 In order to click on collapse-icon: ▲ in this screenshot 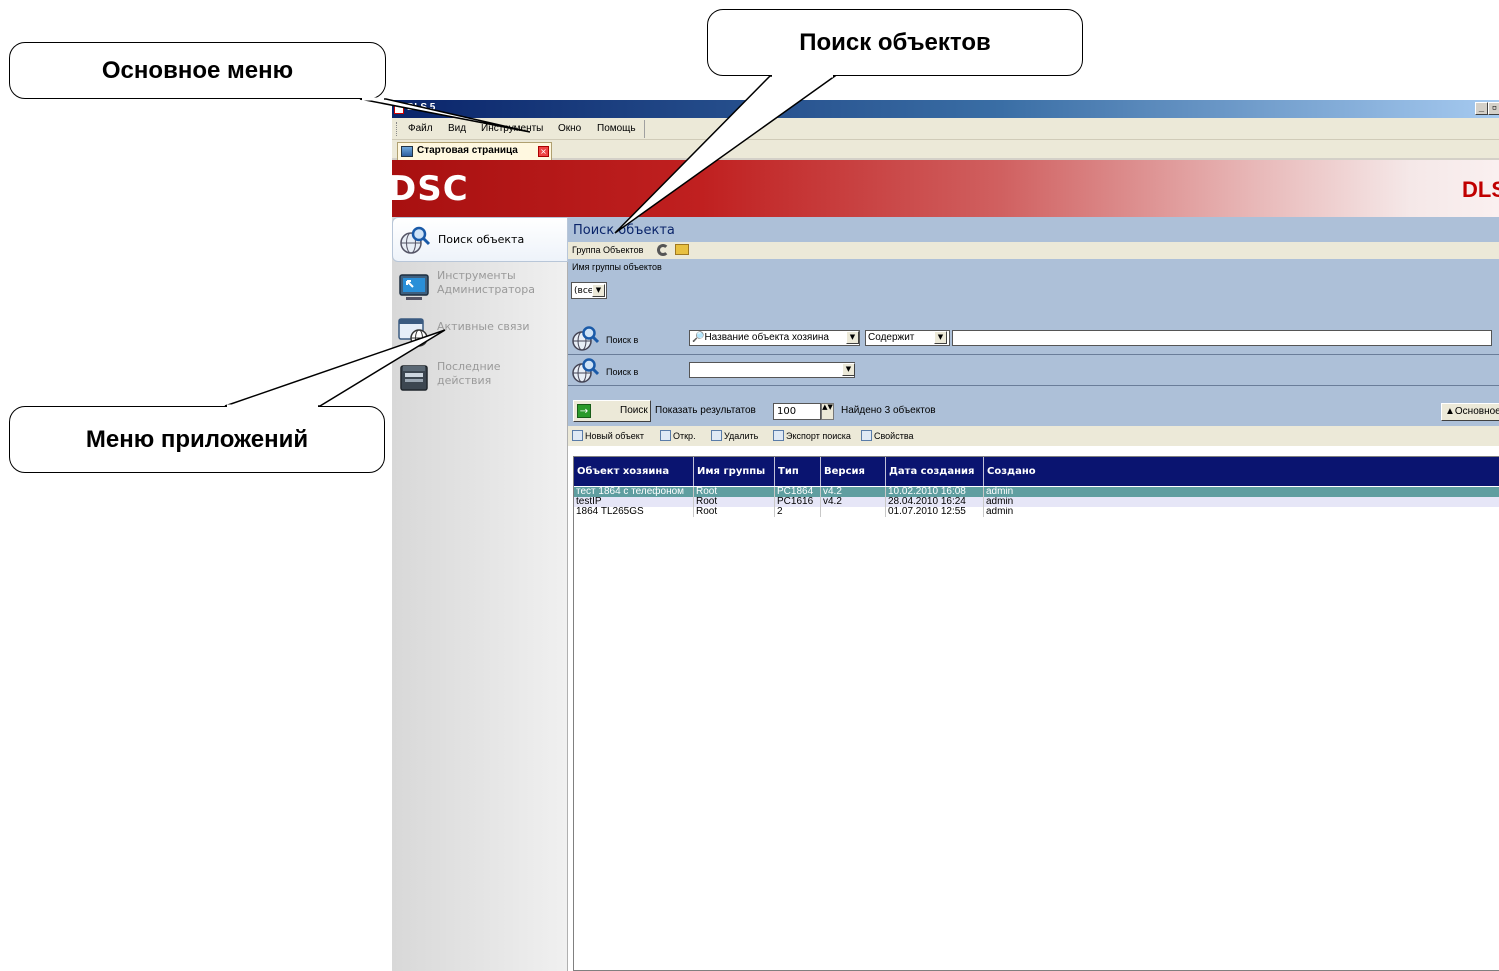, I will do `click(1450, 411)`.